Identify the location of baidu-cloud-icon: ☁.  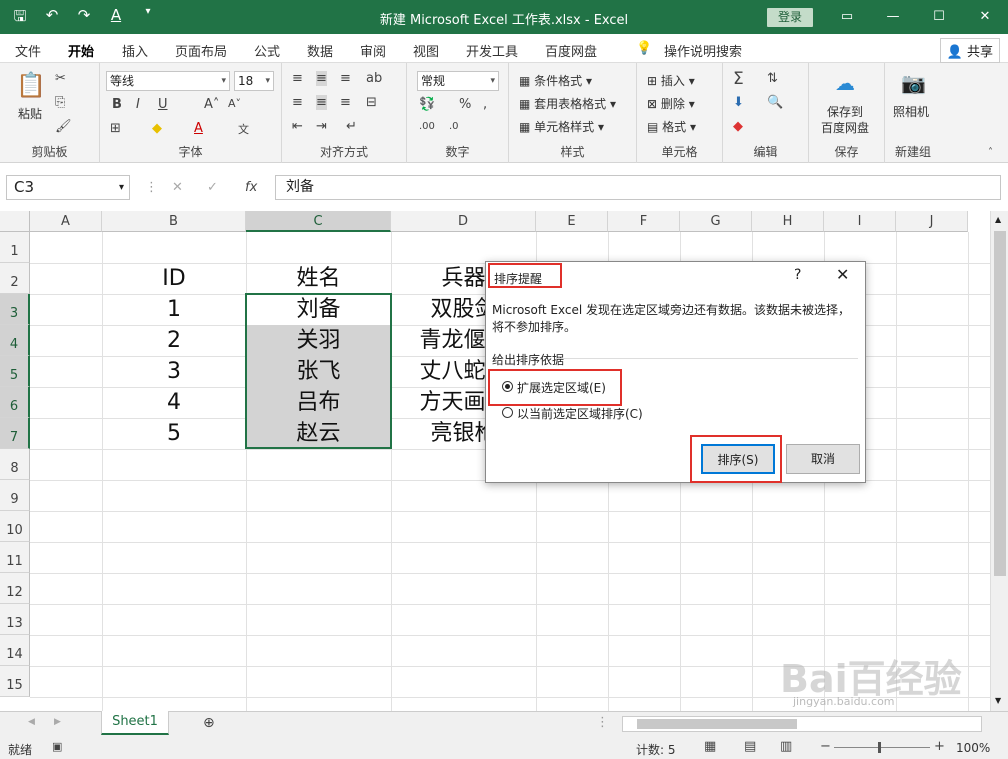
(845, 83).